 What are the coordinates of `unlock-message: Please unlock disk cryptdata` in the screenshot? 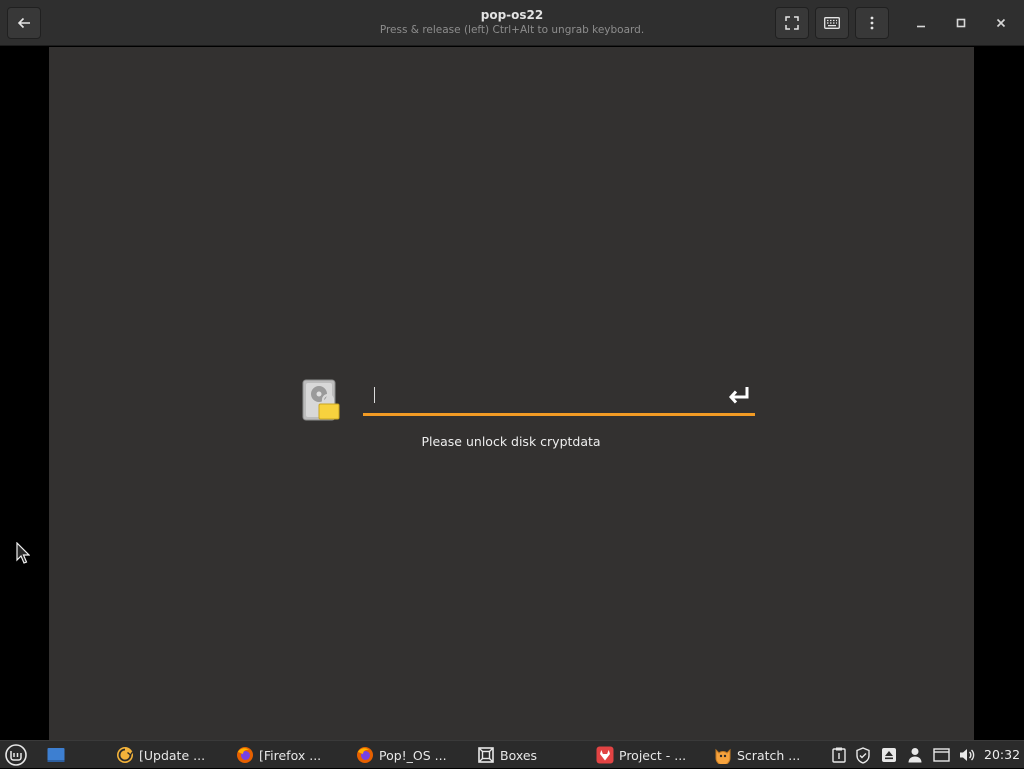 It's located at (511, 441).